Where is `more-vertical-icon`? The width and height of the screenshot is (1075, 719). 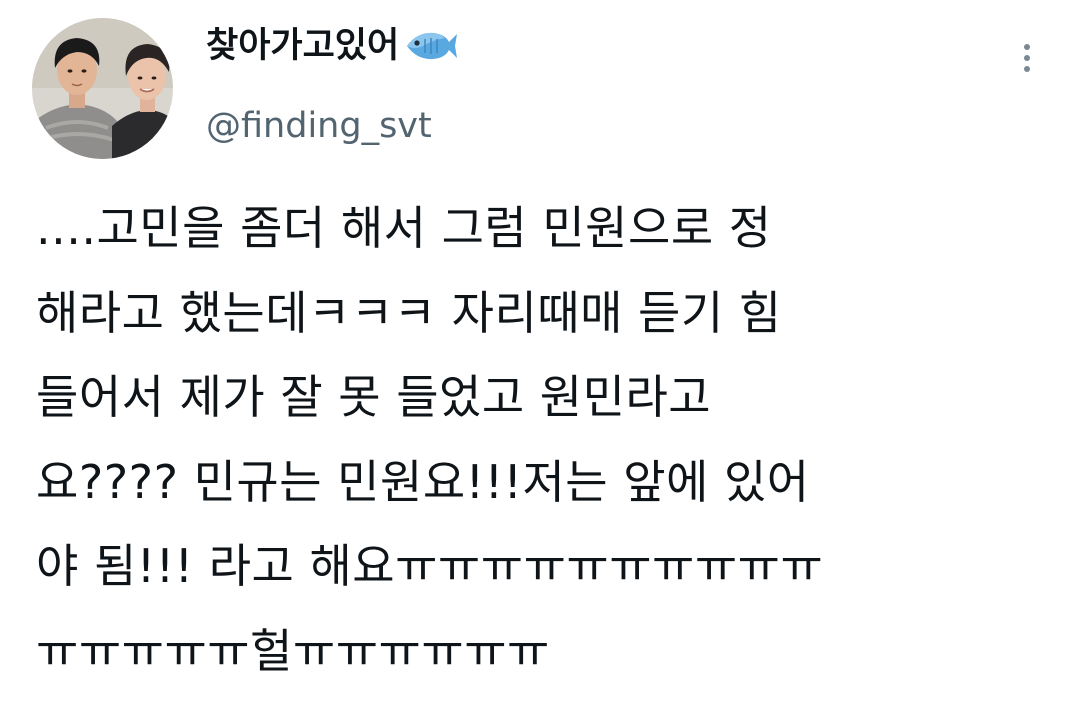
more-vertical-icon is located at coordinates (1027, 58).